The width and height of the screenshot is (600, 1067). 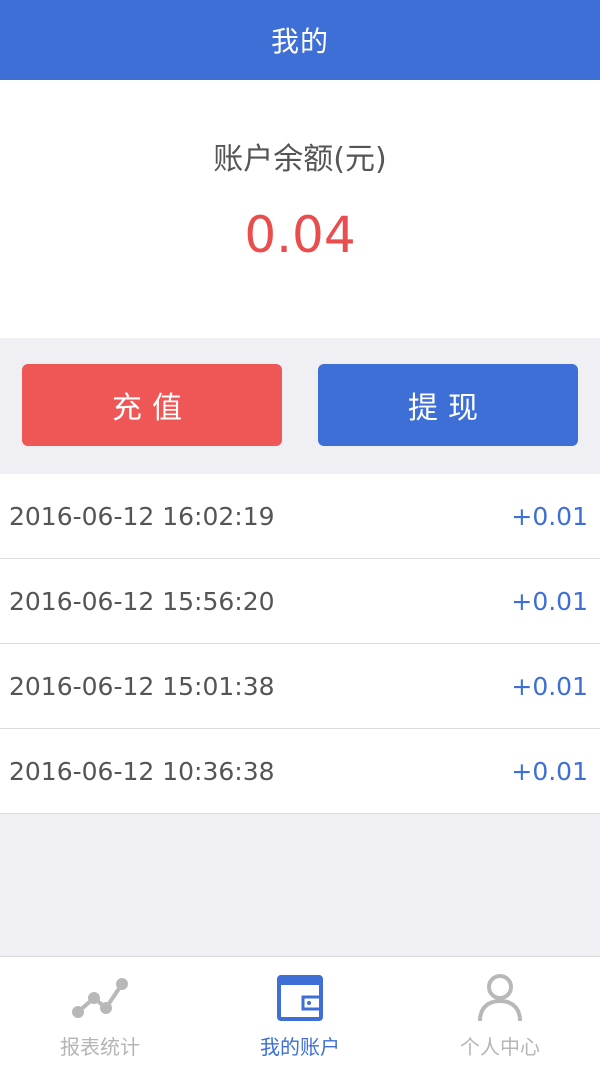 What do you see at coordinates (152, 405) in the screenshot?
I see `recharge-button: 充值` at bounding box center [152, 405].